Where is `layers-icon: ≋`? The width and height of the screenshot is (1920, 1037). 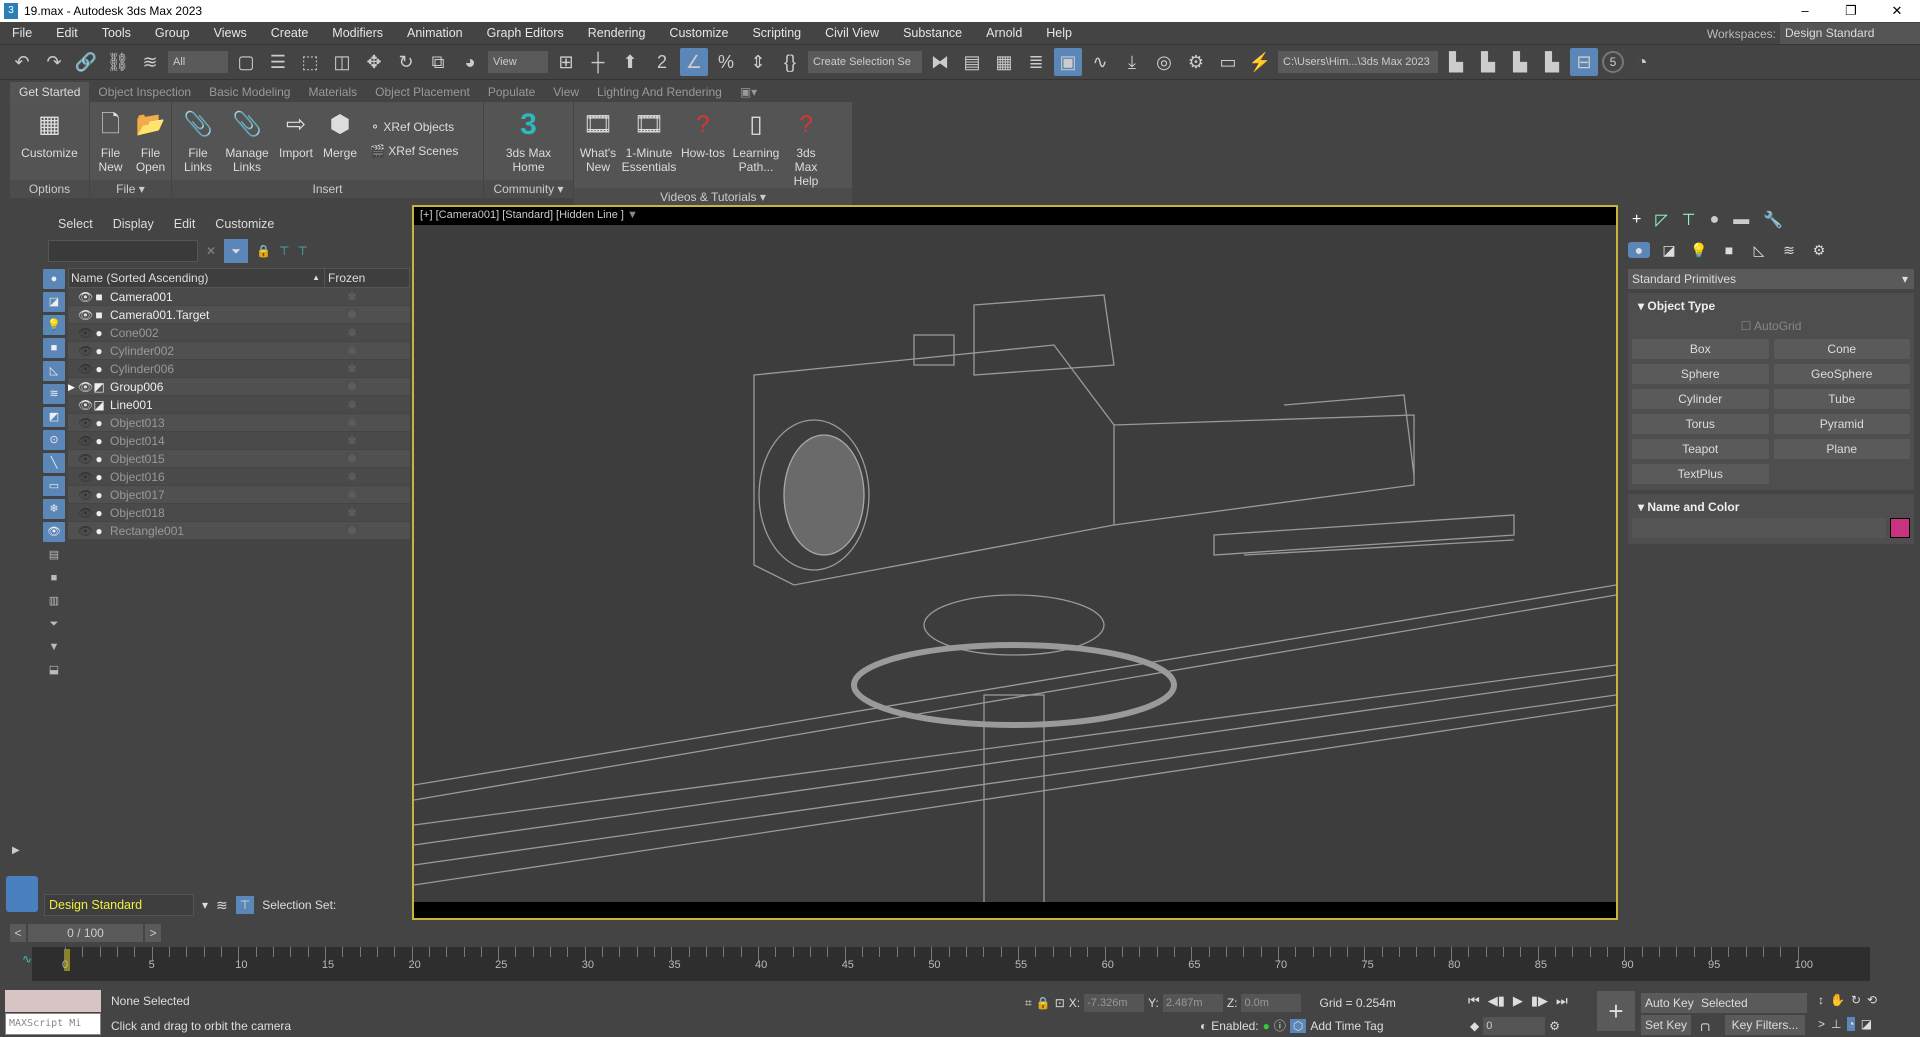
layers-icon: ≋ is located at coordinates (222, 905).